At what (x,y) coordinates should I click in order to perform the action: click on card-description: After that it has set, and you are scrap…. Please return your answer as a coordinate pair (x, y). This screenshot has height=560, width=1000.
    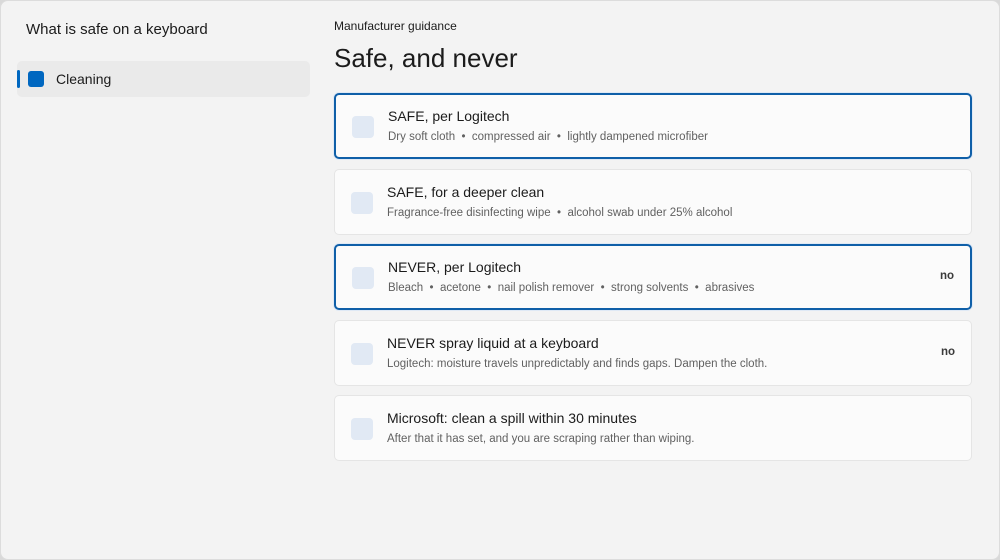
    Looking at the image, I should click on (541, 439).